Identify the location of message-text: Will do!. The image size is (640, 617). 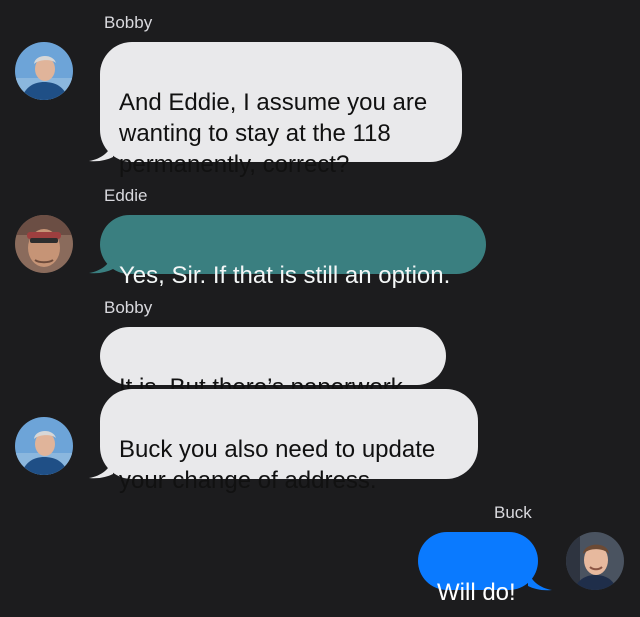
(476, 592).